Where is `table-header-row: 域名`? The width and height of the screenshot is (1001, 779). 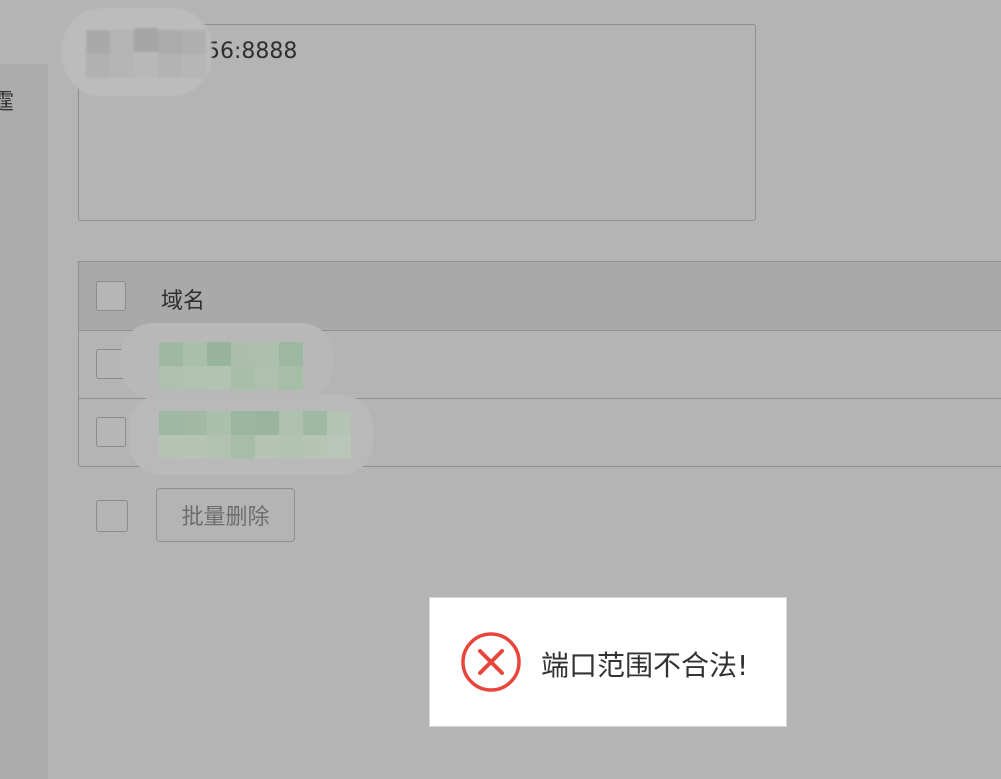
table-header-row: 域名 is located at coordinates (540, 296).